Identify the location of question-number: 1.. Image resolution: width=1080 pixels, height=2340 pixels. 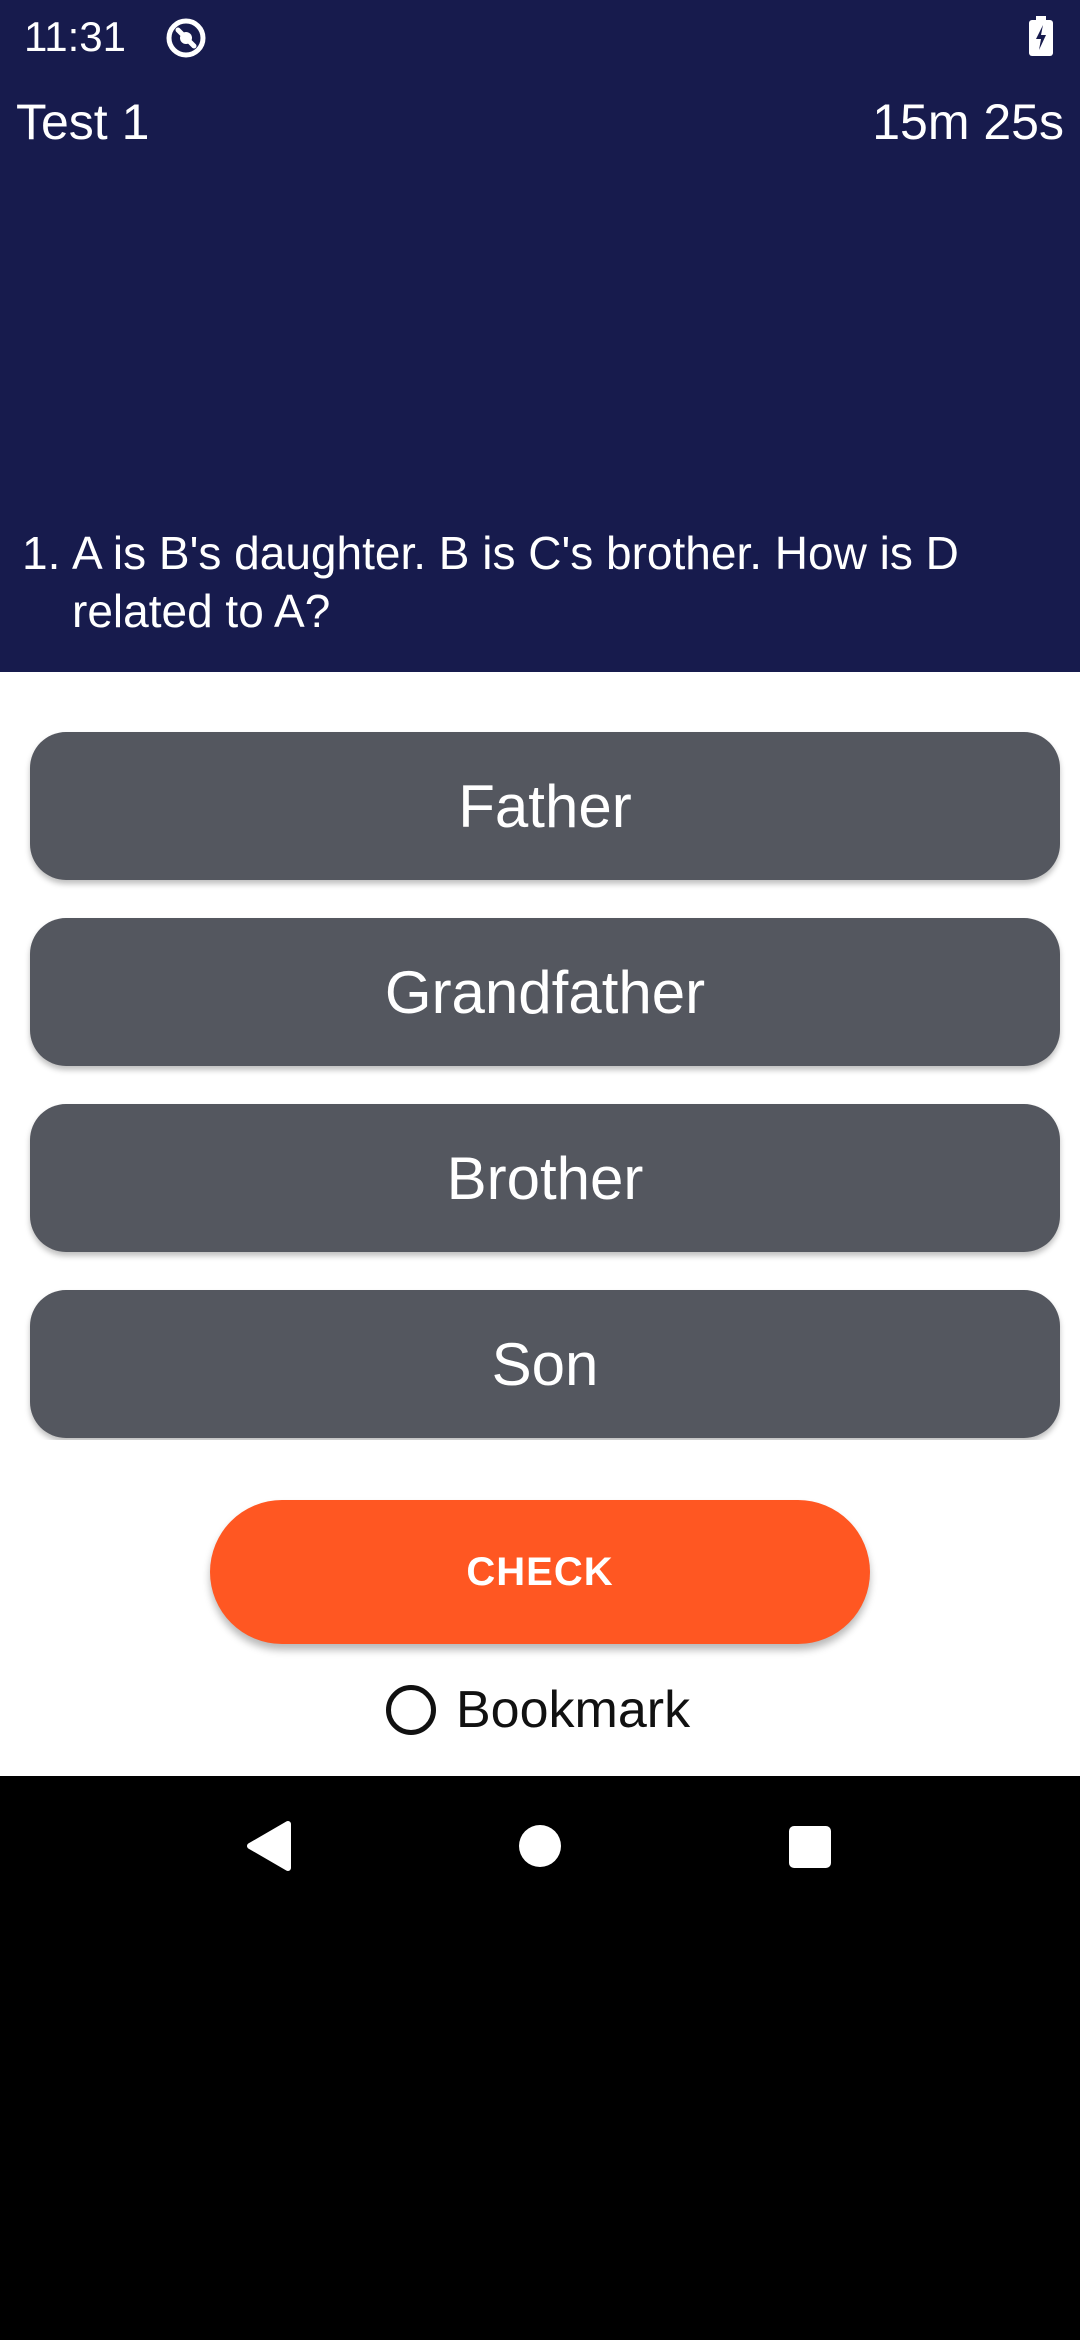
(41, 553).